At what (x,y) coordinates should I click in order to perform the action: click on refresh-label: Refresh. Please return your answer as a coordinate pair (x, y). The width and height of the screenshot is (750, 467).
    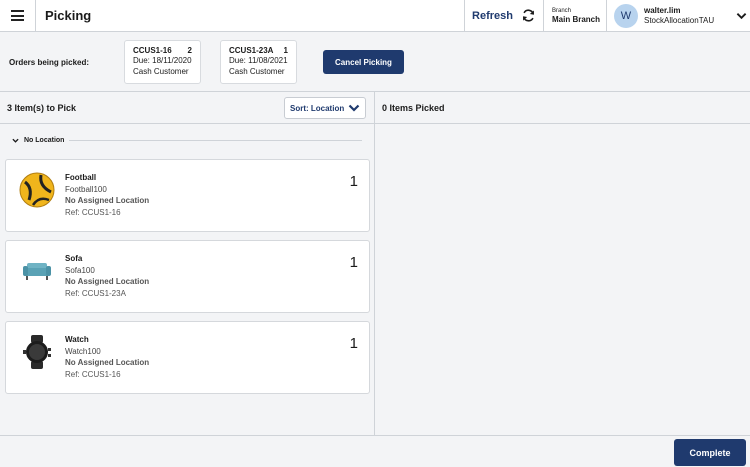
    Looking at the image, I should click on (492, 15).